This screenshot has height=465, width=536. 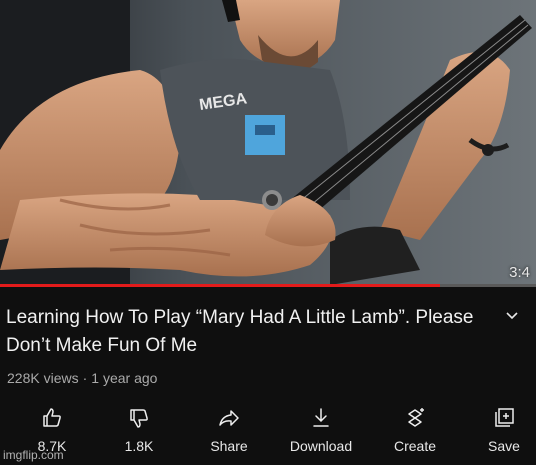 I want to click on progress-bar, so click(x=268, y=285).